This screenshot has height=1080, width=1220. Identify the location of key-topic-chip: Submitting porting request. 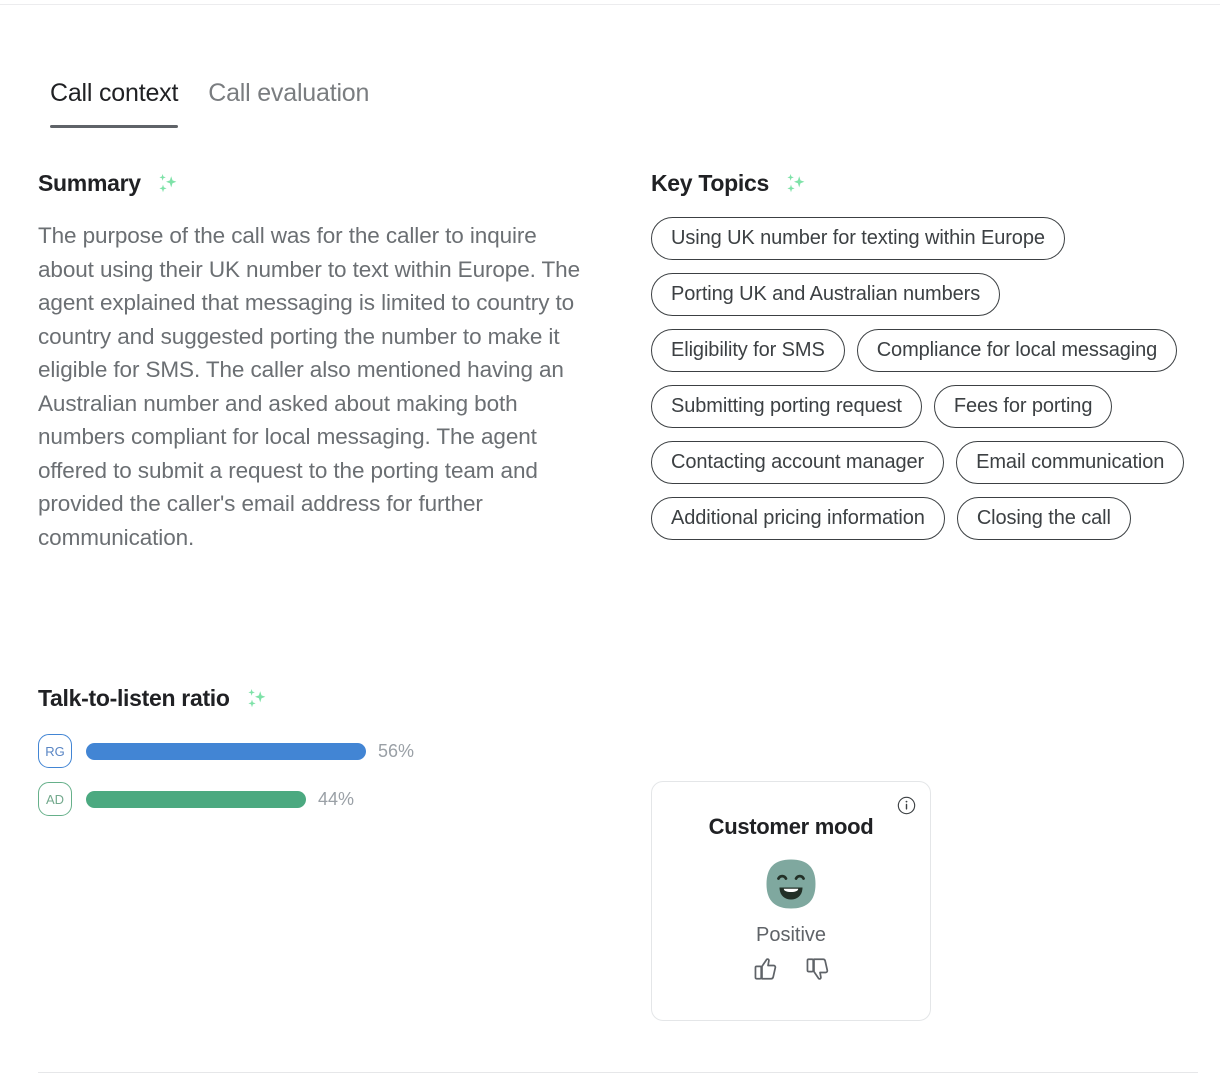
(786, 406).